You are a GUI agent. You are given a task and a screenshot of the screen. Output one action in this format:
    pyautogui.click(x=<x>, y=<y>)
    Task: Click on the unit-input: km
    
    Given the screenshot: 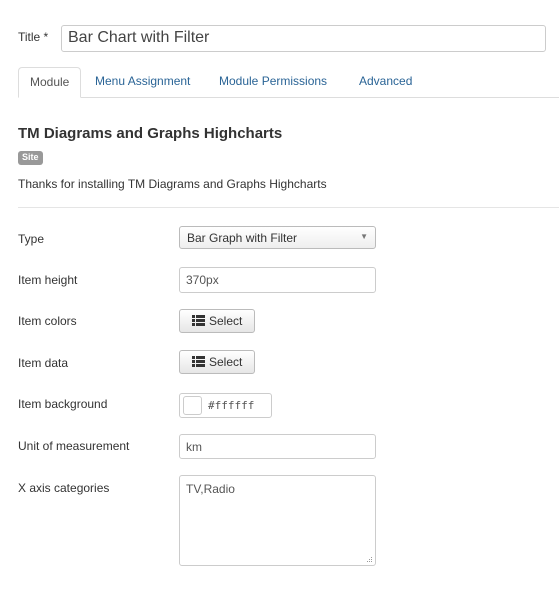 What is the action you would take?
    pyautogui.click(x=277, y=446)
    